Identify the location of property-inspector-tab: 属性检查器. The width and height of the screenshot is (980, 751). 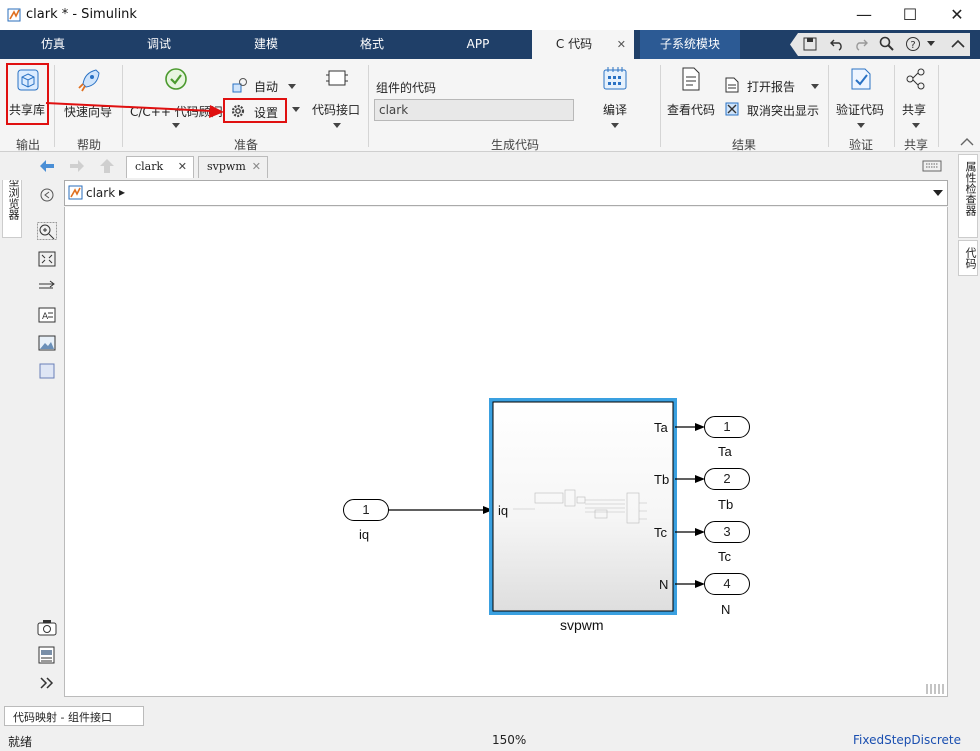
(968, 196).